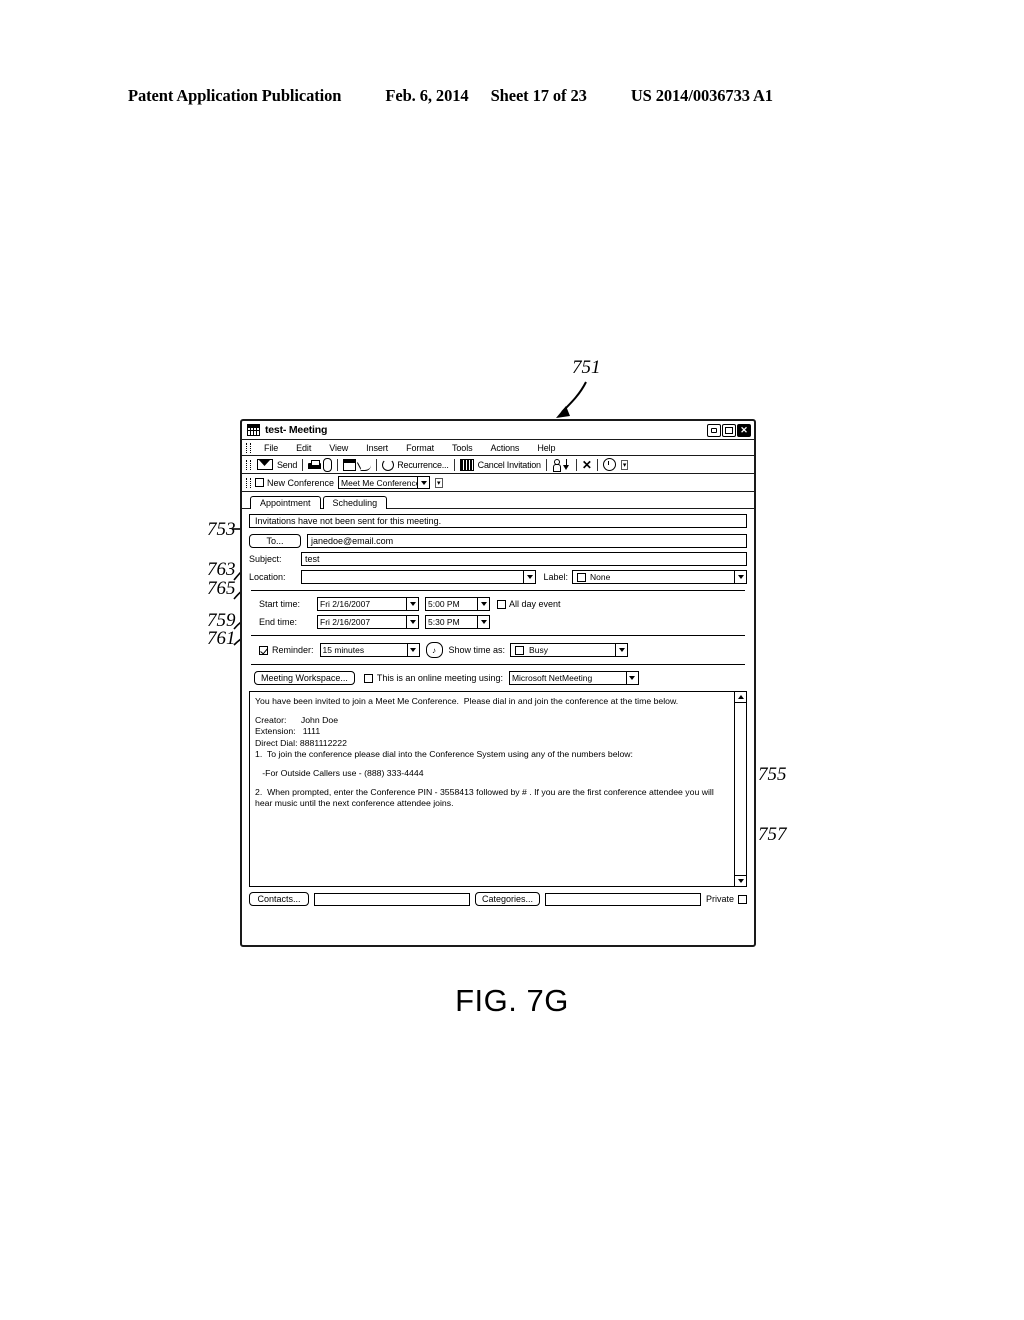  What do you see at coordinates (278, 622) in the screenshot?
I see `end-time-label: End time:` at bounding box center [278, 622].